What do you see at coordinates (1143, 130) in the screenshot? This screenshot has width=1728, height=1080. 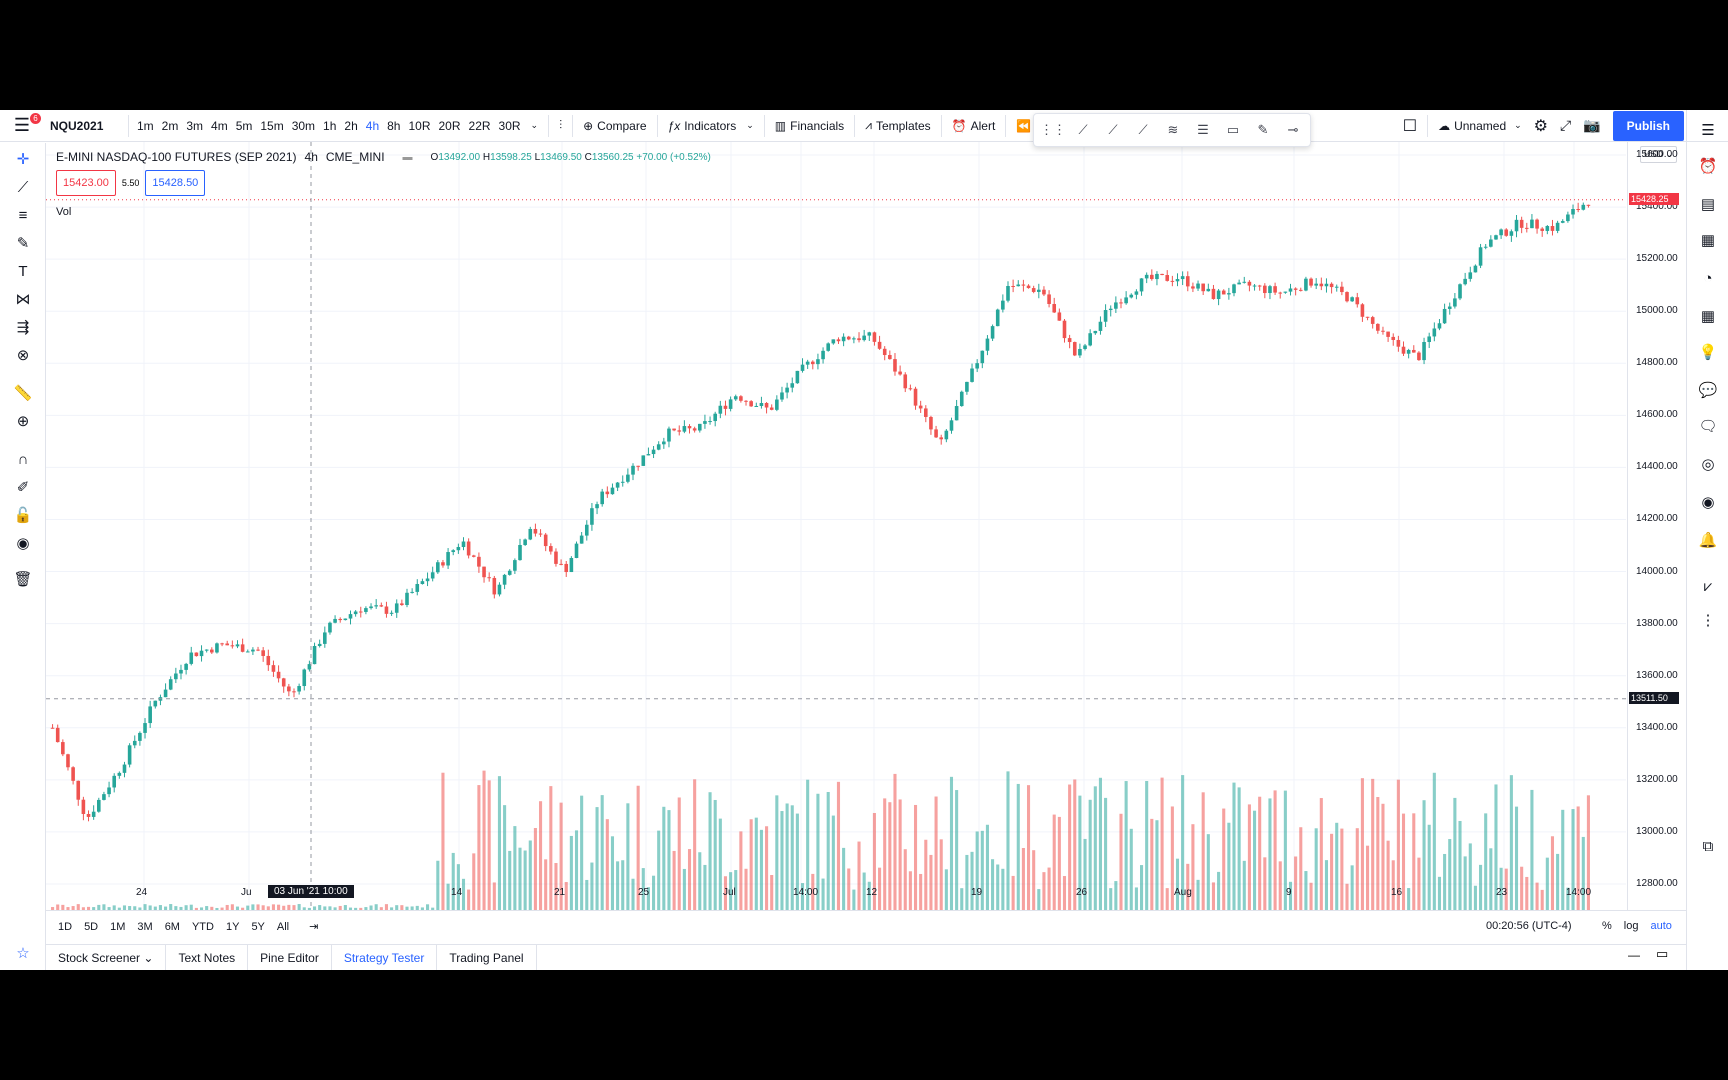 I see `extended-line-icon: ⟋` at bounding box center [1143, 130].